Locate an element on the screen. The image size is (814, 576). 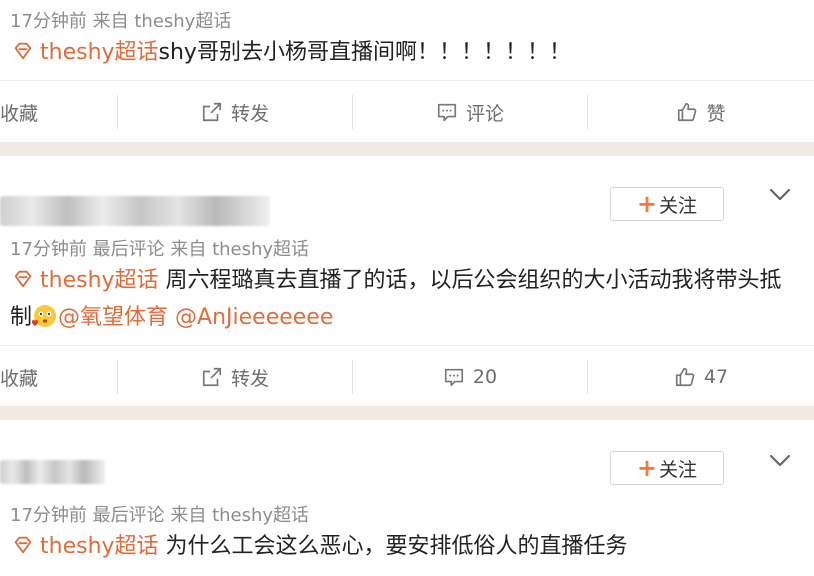
comment-count: 20 is located at coordinates (485, 377).